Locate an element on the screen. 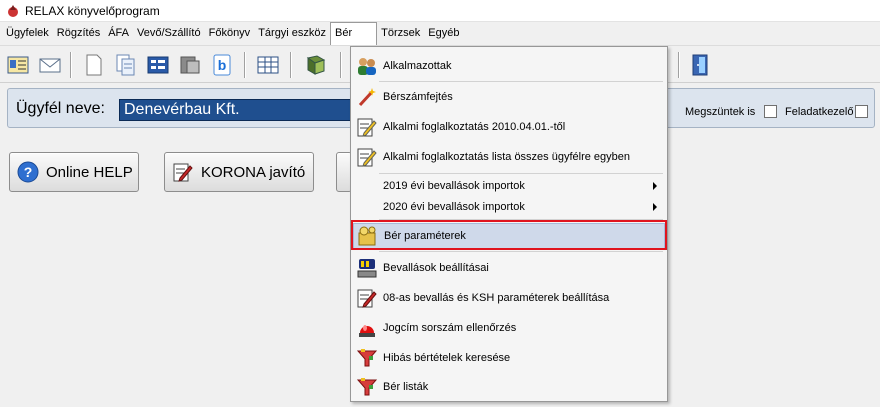 The width and height of the screenshot is (880, 407). menu-targyi-eszkoz: Tárgyi eszköz is located at coordinates (292, 33).